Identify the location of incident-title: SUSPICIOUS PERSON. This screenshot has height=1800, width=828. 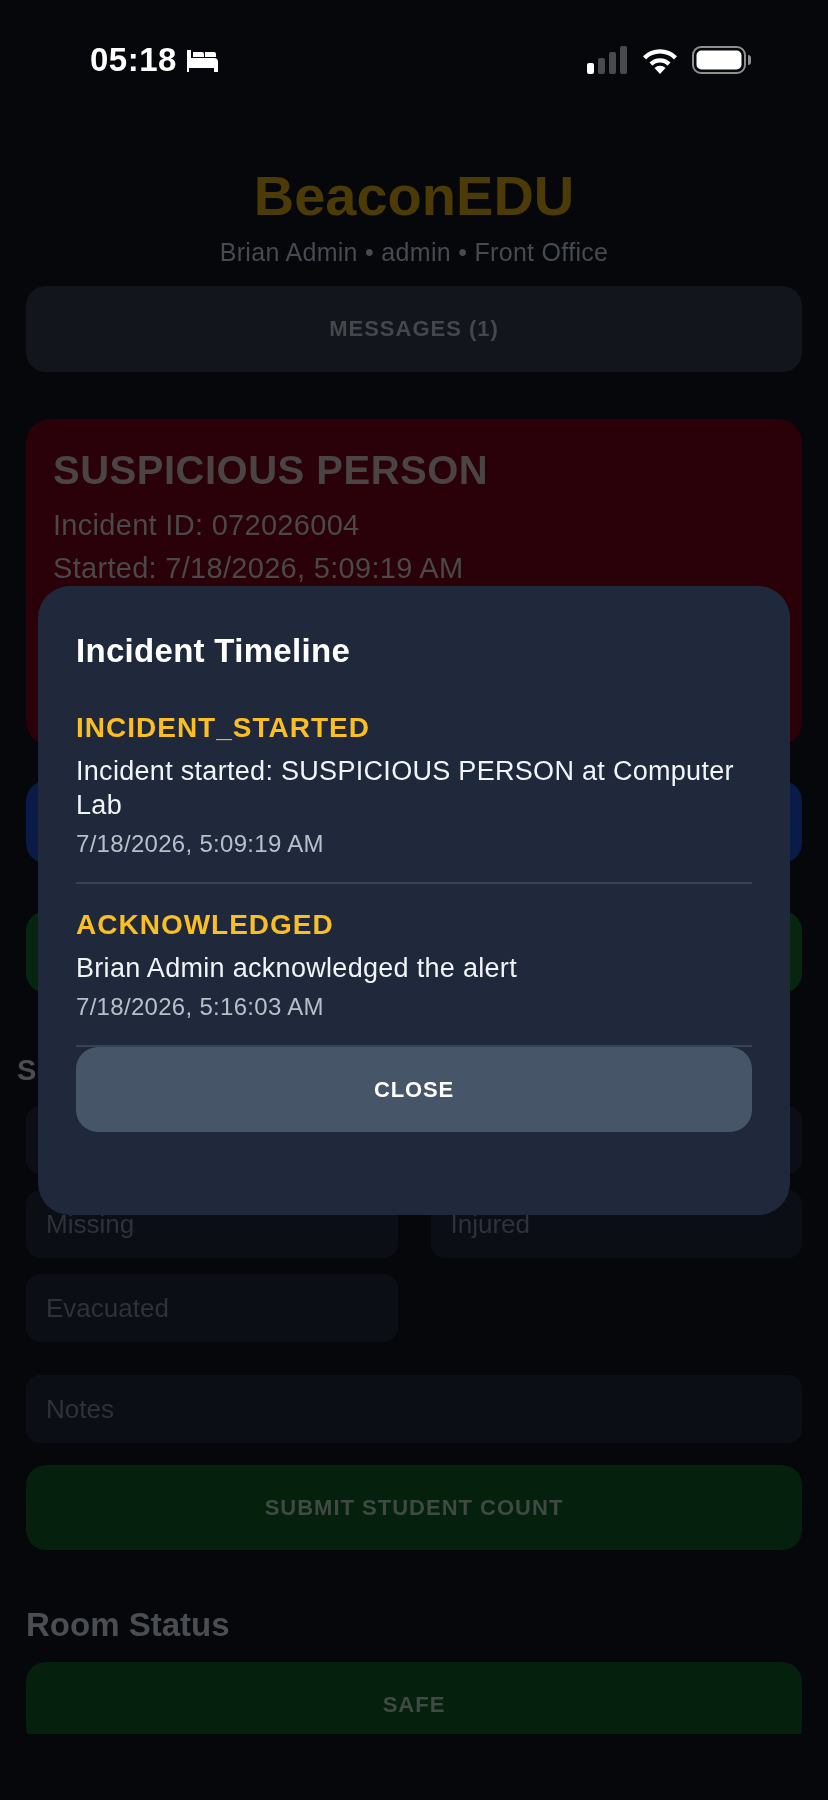
(271, 470).